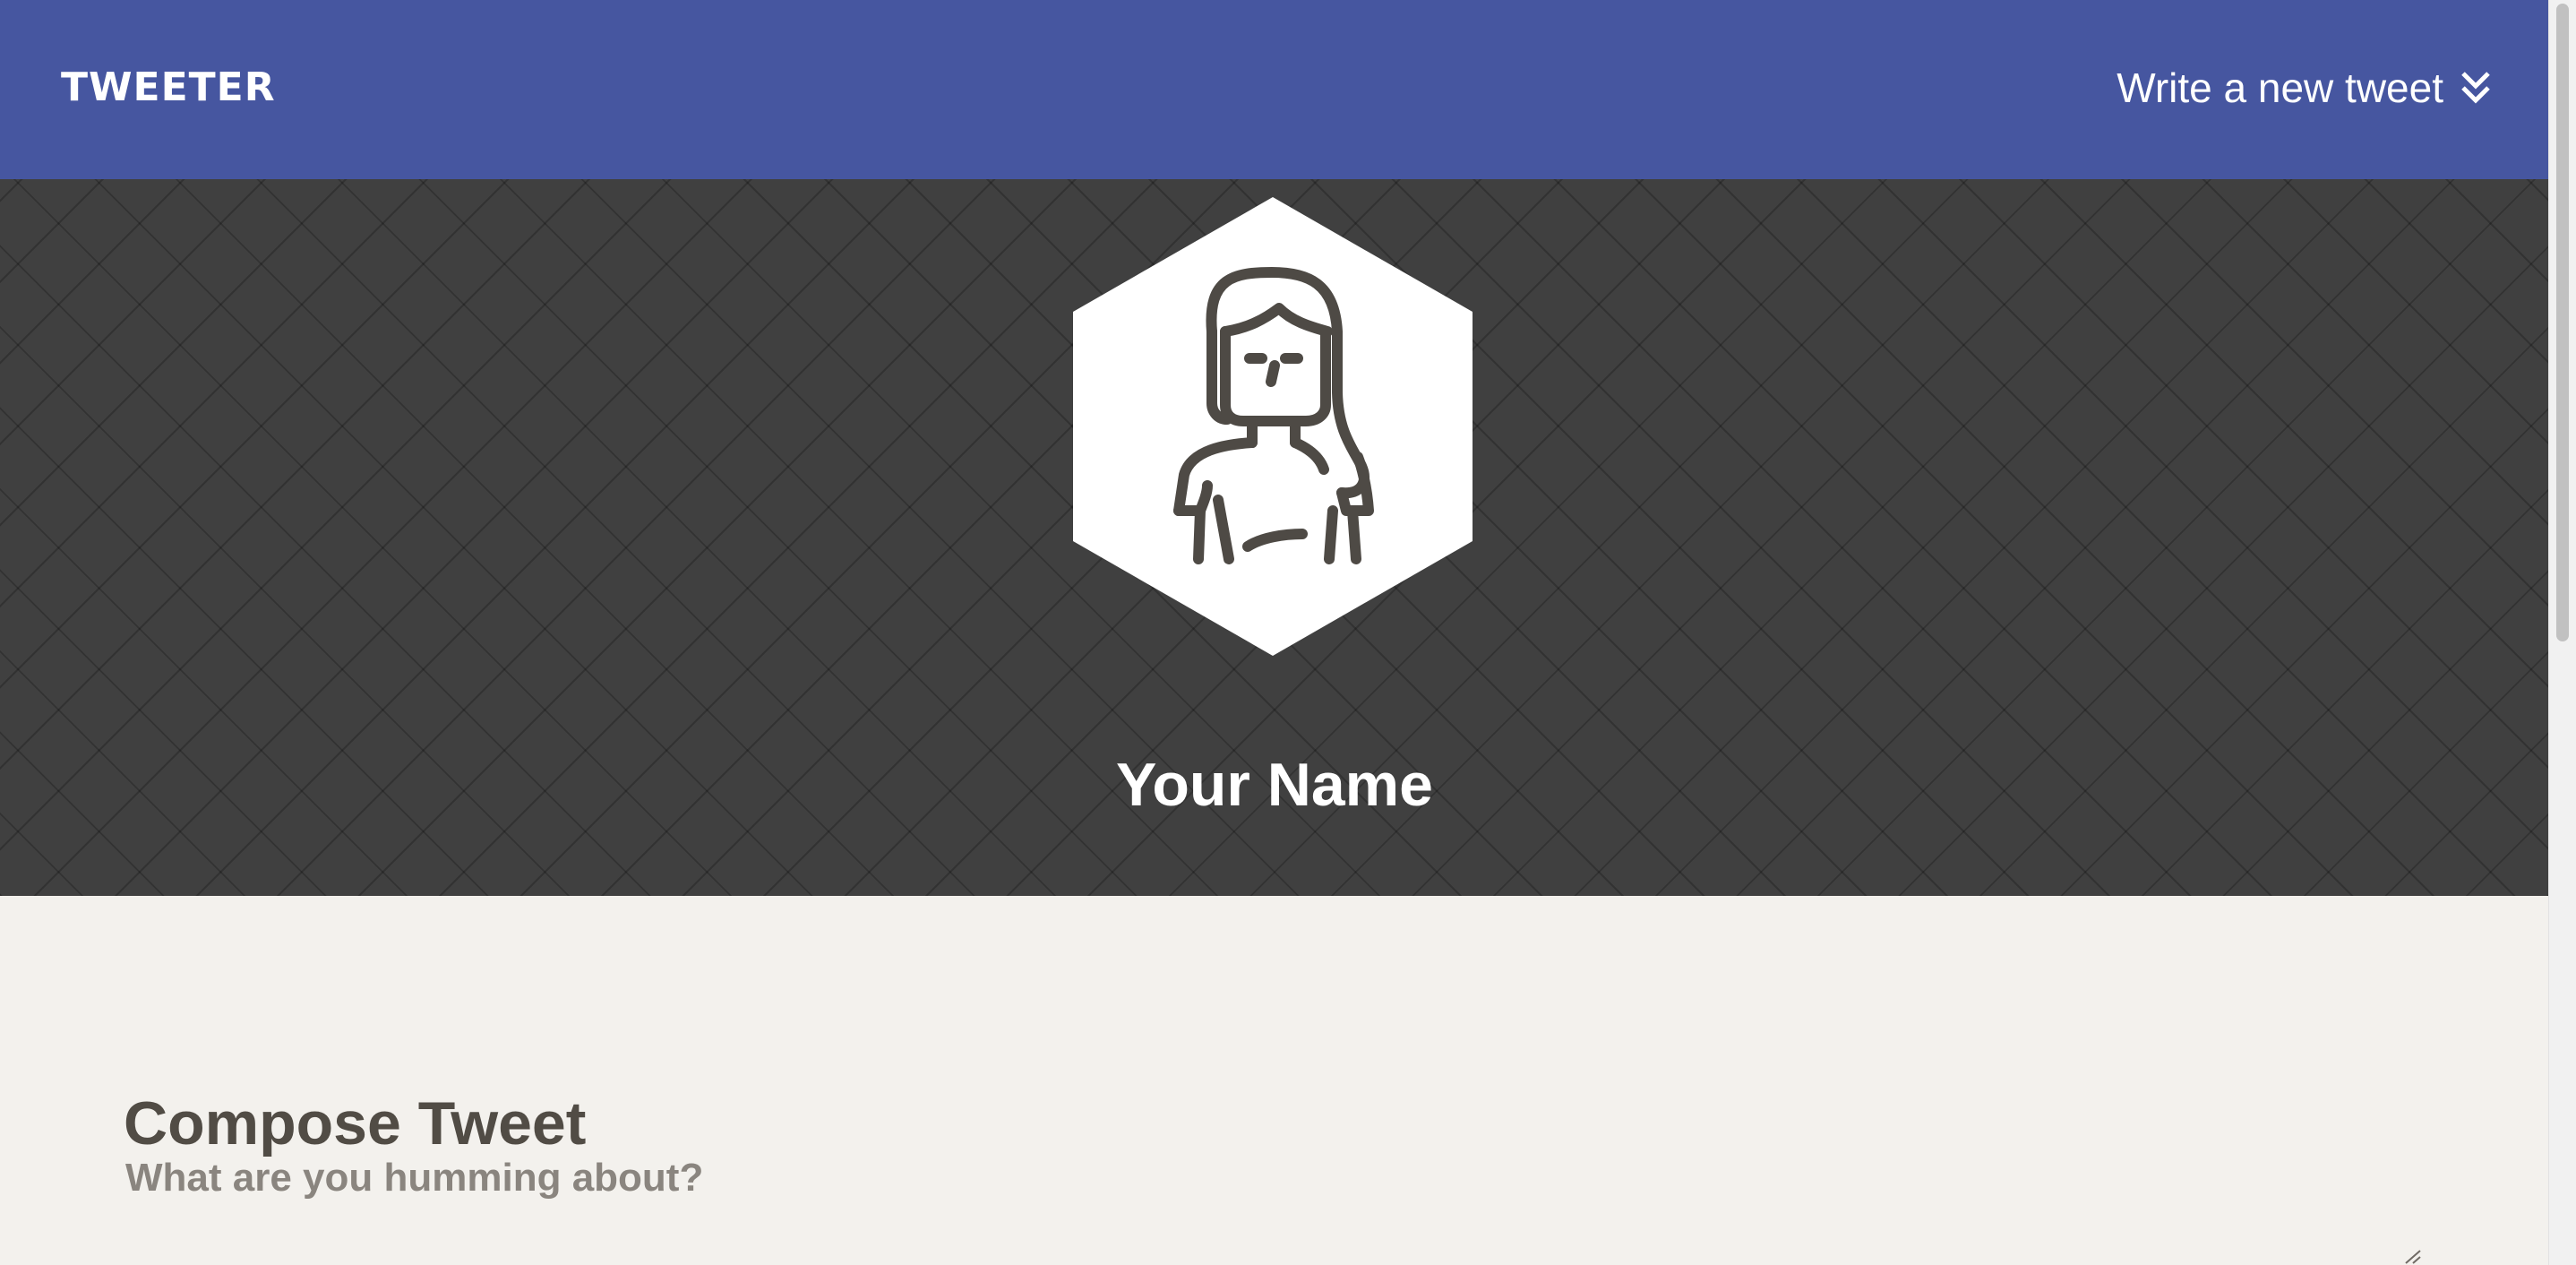  Describe the element at coordinates (2413, 1257) in the screenshot. I see `textarea-resize-handle` at that location.